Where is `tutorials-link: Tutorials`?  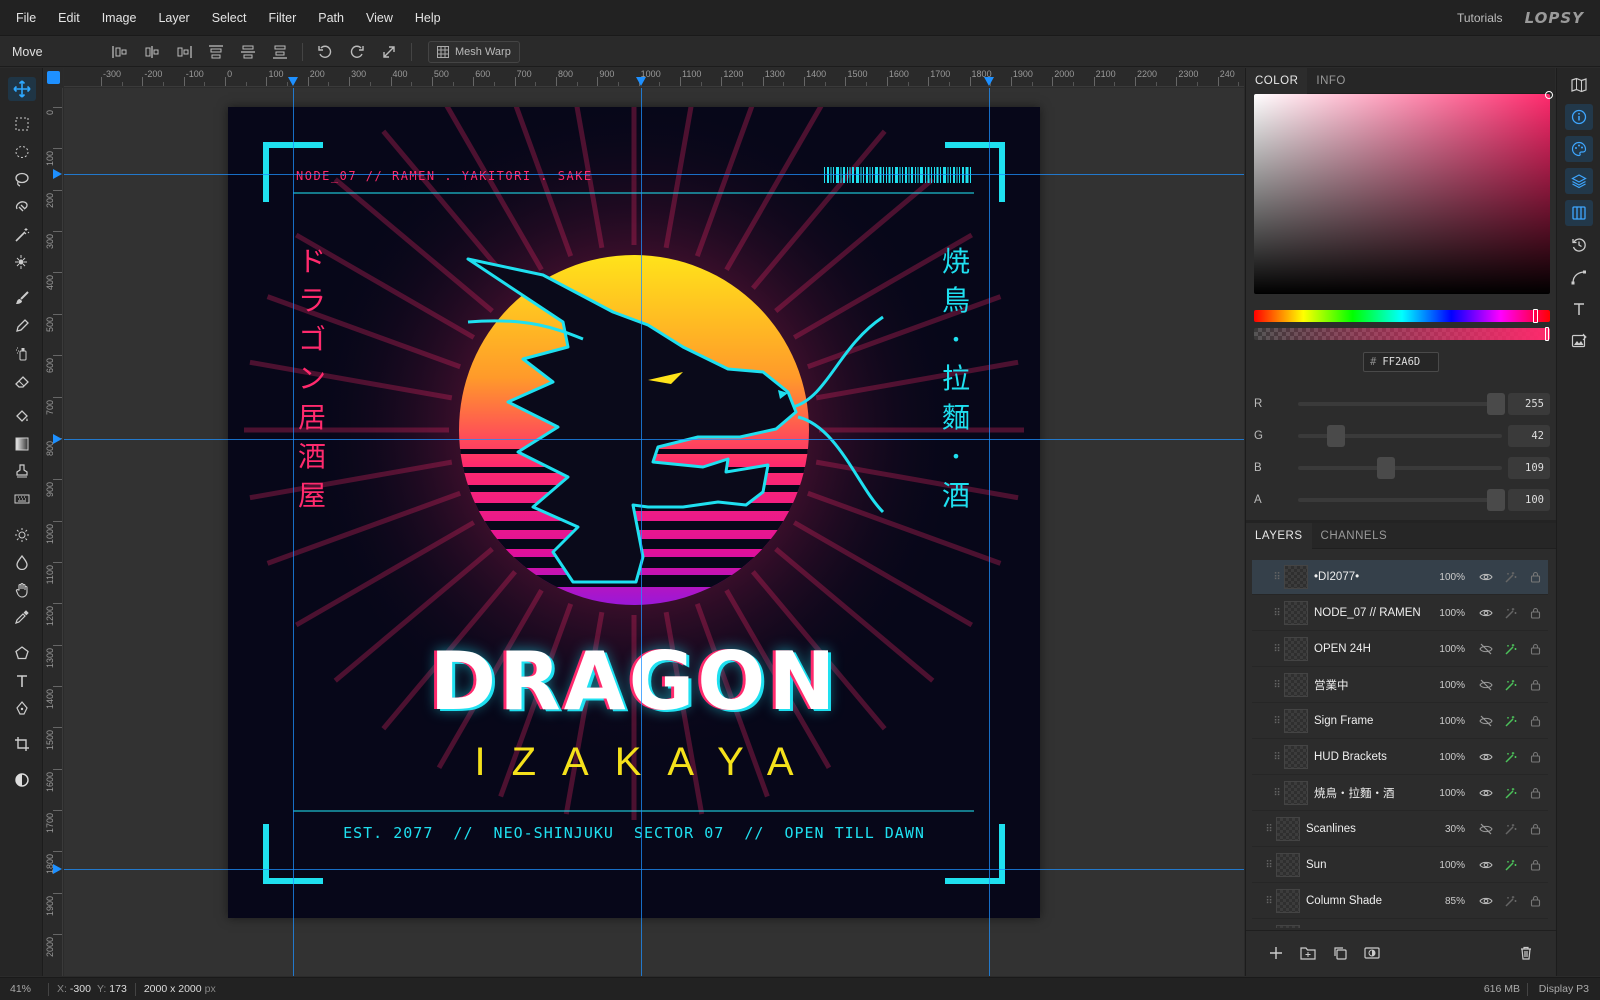 tutorials-link: Tutorials is located at coordinates (1480, 18).